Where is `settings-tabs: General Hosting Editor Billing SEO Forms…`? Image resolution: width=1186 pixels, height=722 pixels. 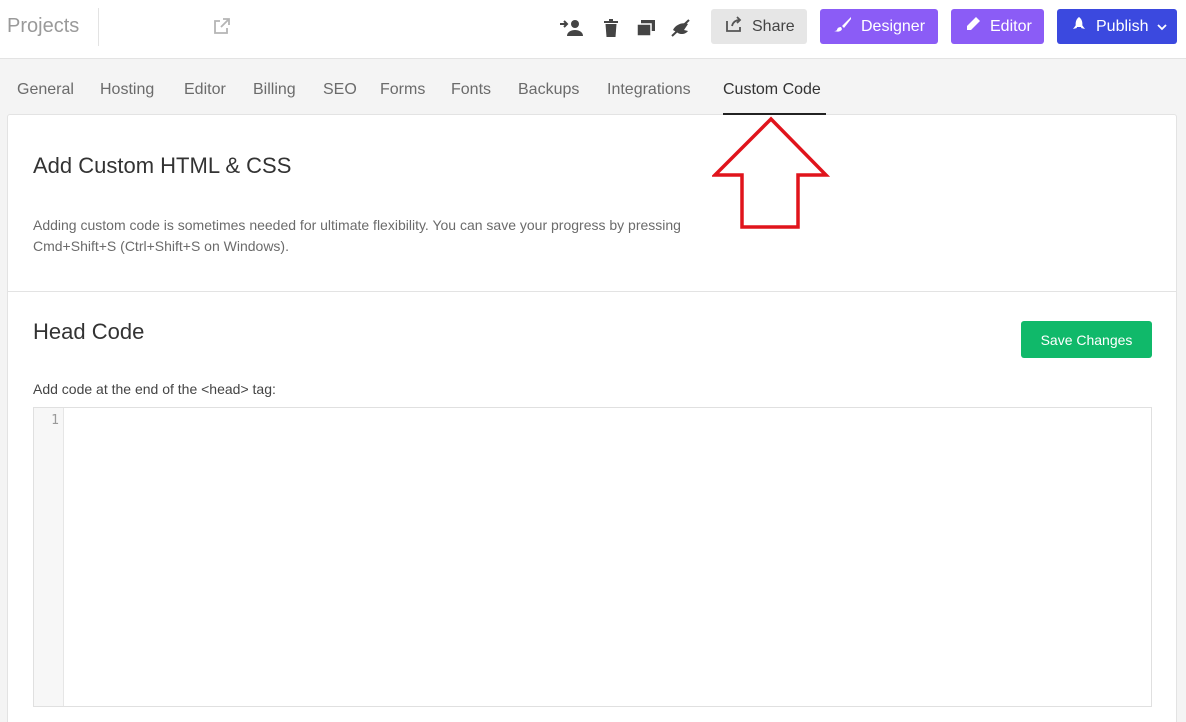 settings-tabs: General Hosting Editor Billing SEO Forms… is located at coordinates (593, 87).